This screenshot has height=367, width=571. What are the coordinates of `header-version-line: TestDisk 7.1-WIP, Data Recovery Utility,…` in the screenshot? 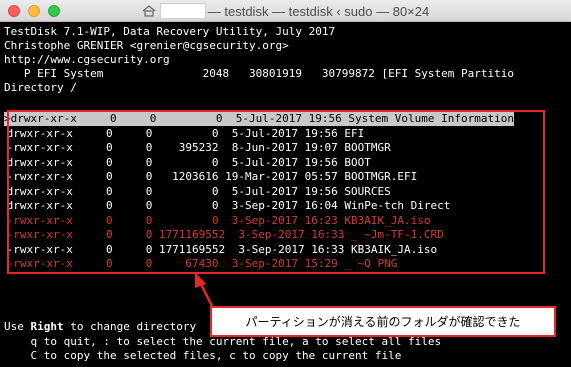 It's located at (170, 31).